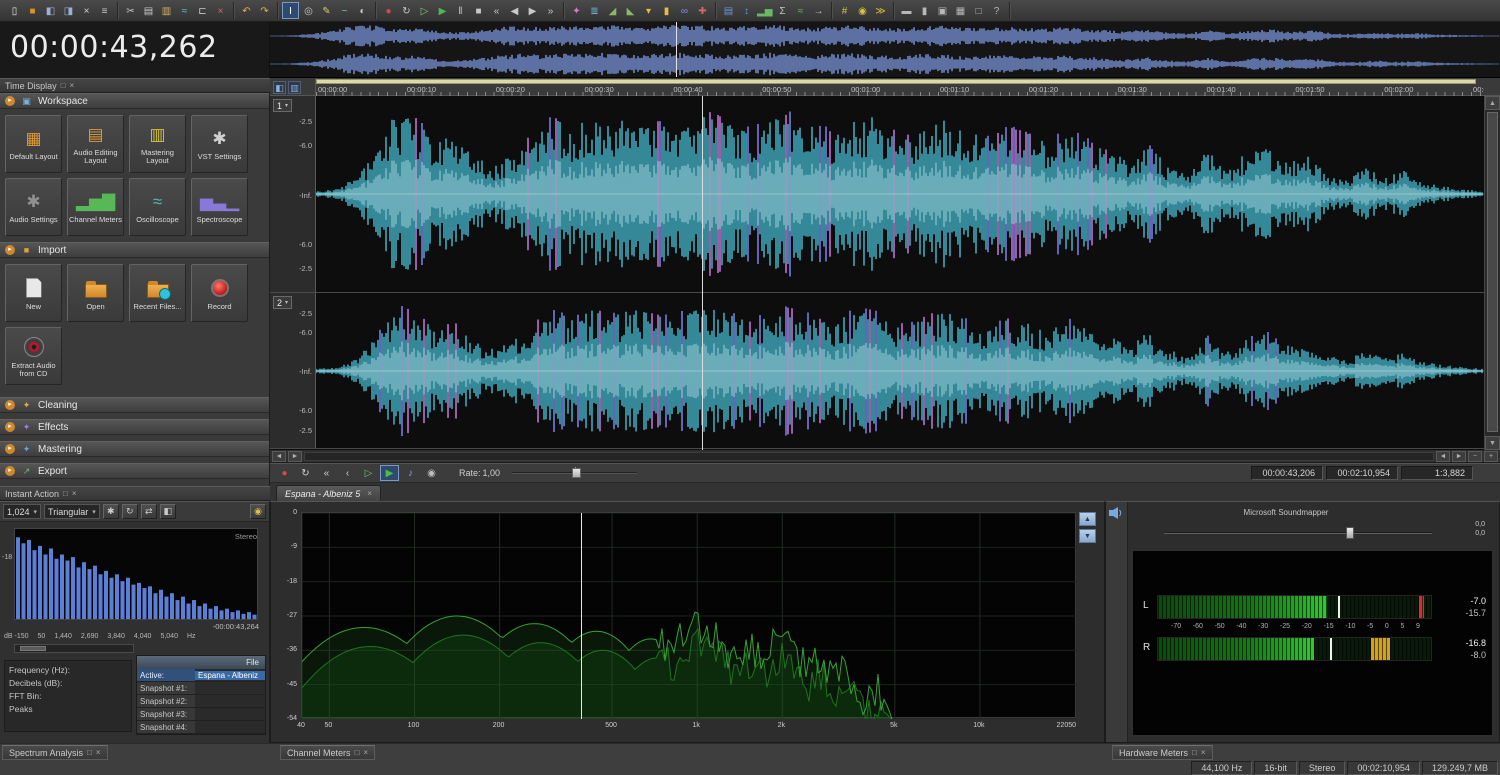 The width and height of the screenshot is (1500, 775). What do you see at coordinates (157, 144) in the screenshot?
I see `workspace-button-mastering-layout: ▥ Mastering Layout` at bounding box center [157, 144].